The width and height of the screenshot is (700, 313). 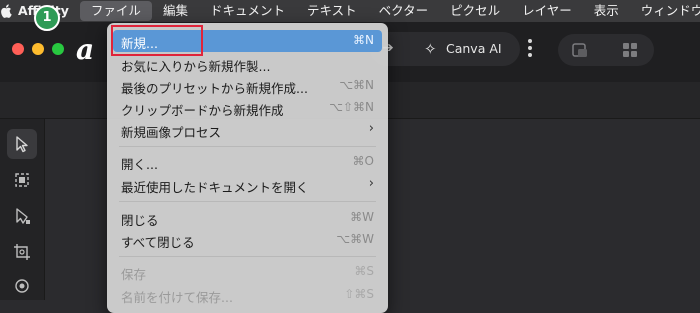 What do you see at coordinates (356, 85) in the screenshot?
I see `menu-item-shortcut: ⌥⌘N` at bounding box center [356, 85].